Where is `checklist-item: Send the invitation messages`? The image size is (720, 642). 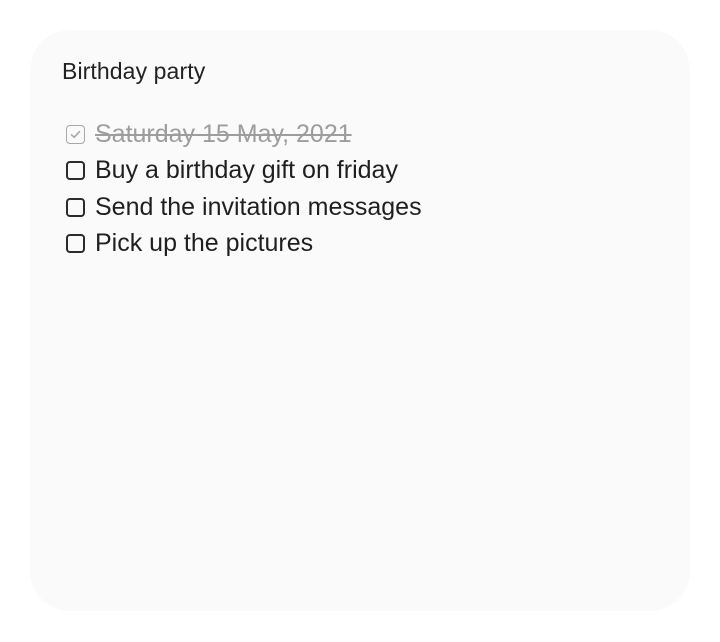
checklist-item: Send the invitation messages is located at coordinates (244, 207).